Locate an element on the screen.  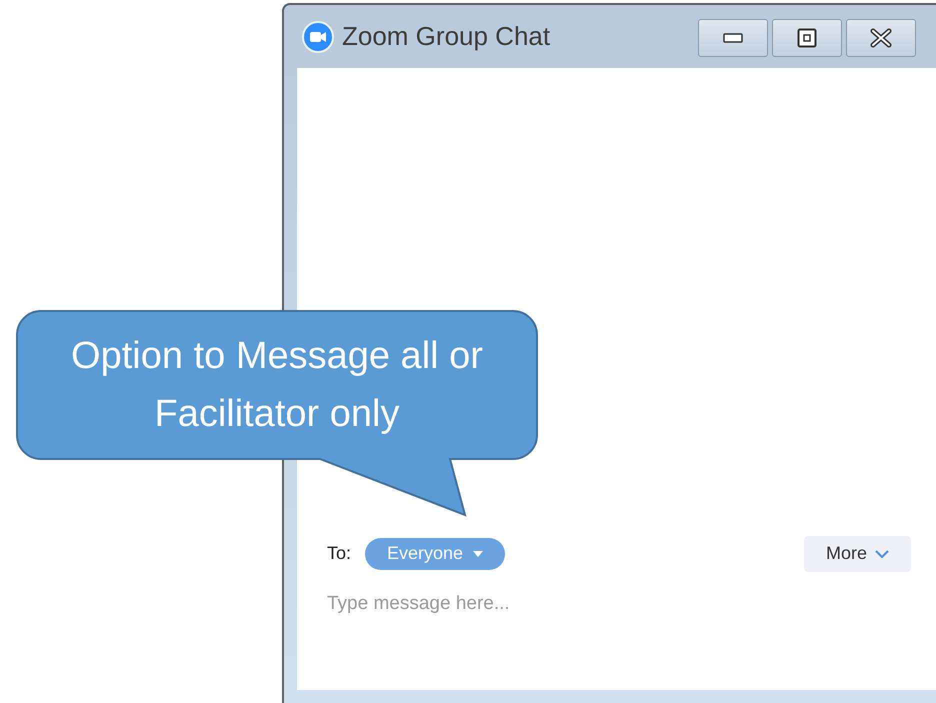
callout-text: Option to Message all or Facilitator only is located at coordinates (277, 385).